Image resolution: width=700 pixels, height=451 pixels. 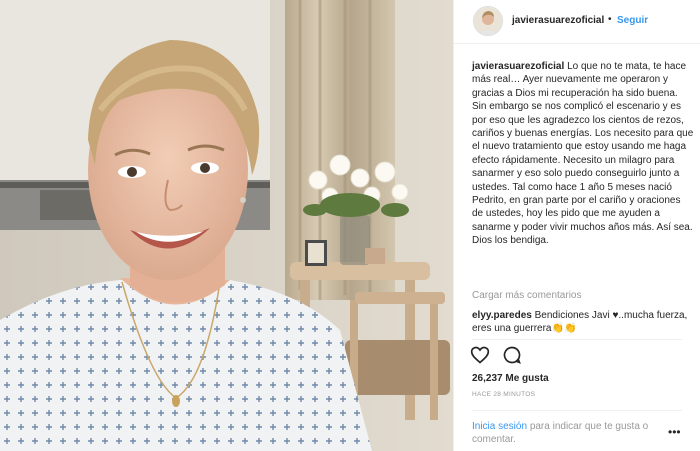 What do you see at coordinates (632, 20) in the screenshot?
I see `follow-button: Seguir` at bounding box center [632, 20].